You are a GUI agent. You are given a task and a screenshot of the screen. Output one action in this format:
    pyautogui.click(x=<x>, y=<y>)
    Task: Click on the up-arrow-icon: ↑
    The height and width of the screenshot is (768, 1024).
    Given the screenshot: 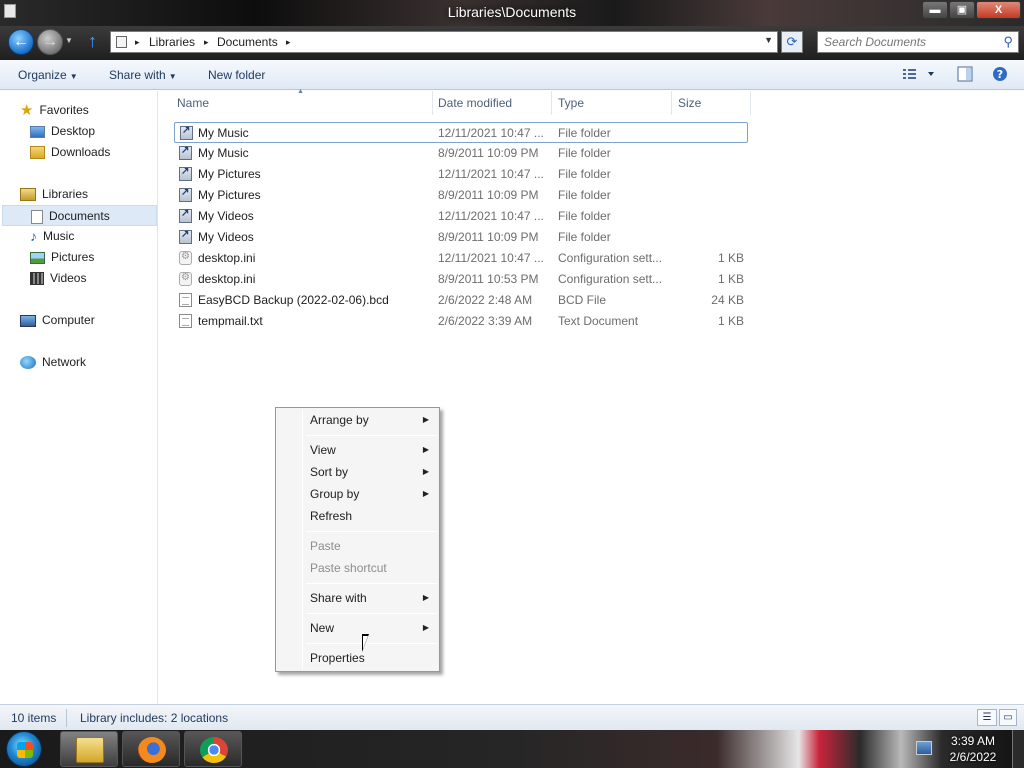 What is the action you would take?
    pyautogui.click(x=92, y=41)
    